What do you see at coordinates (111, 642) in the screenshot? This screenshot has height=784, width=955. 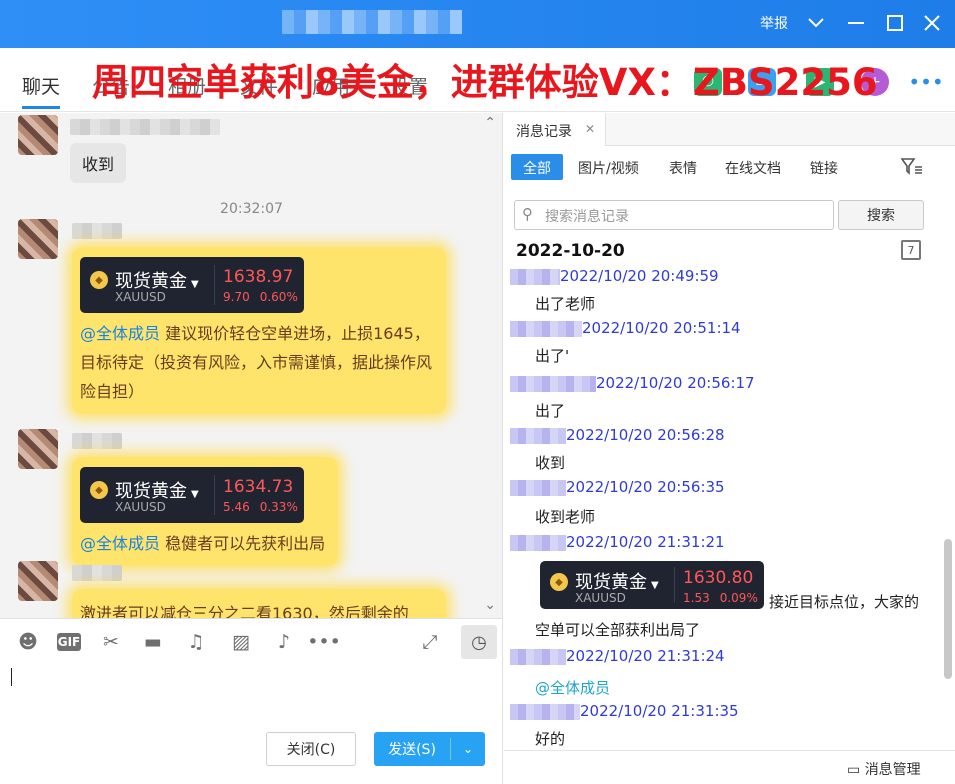 I see `scissors-icon: ✂` at bounding box center [111, 642].